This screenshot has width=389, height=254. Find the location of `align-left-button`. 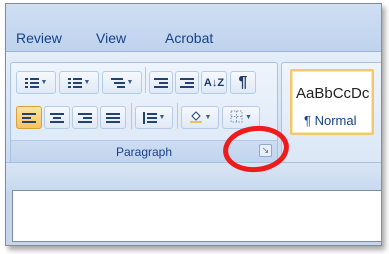

align-left-button is located at coordinates (29, 117).